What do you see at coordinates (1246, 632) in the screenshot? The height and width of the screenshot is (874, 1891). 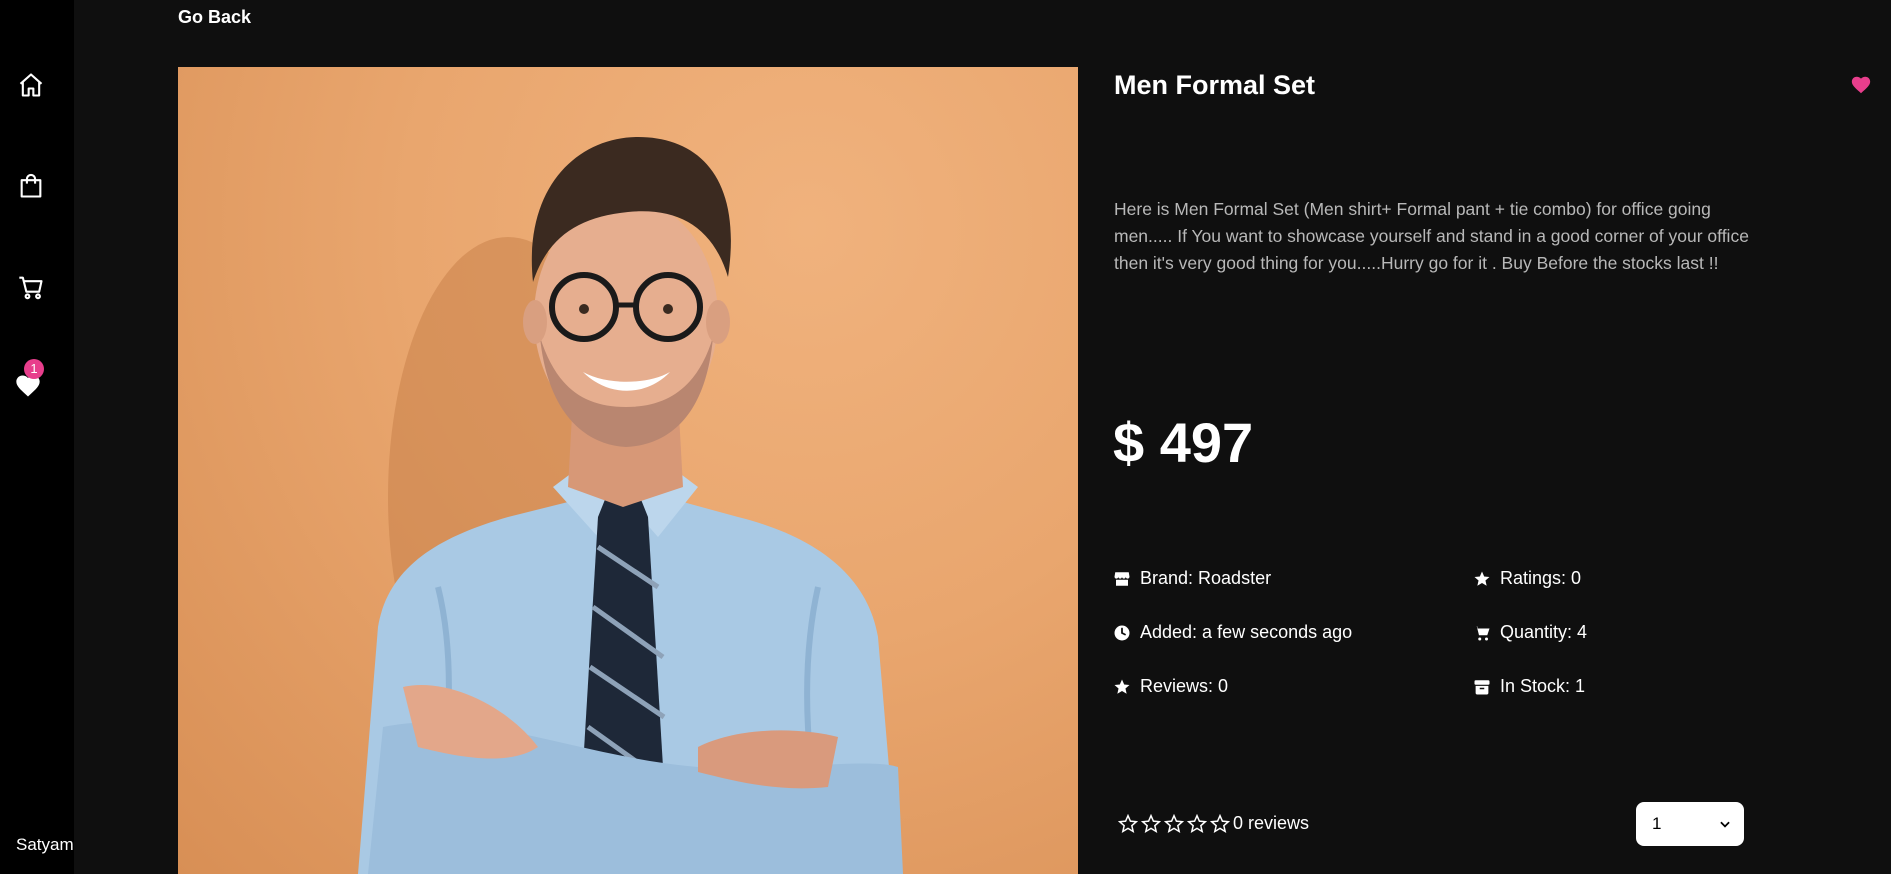 I see `added-label: Added: a few seconds ago` at bounding box center [1246, 632].